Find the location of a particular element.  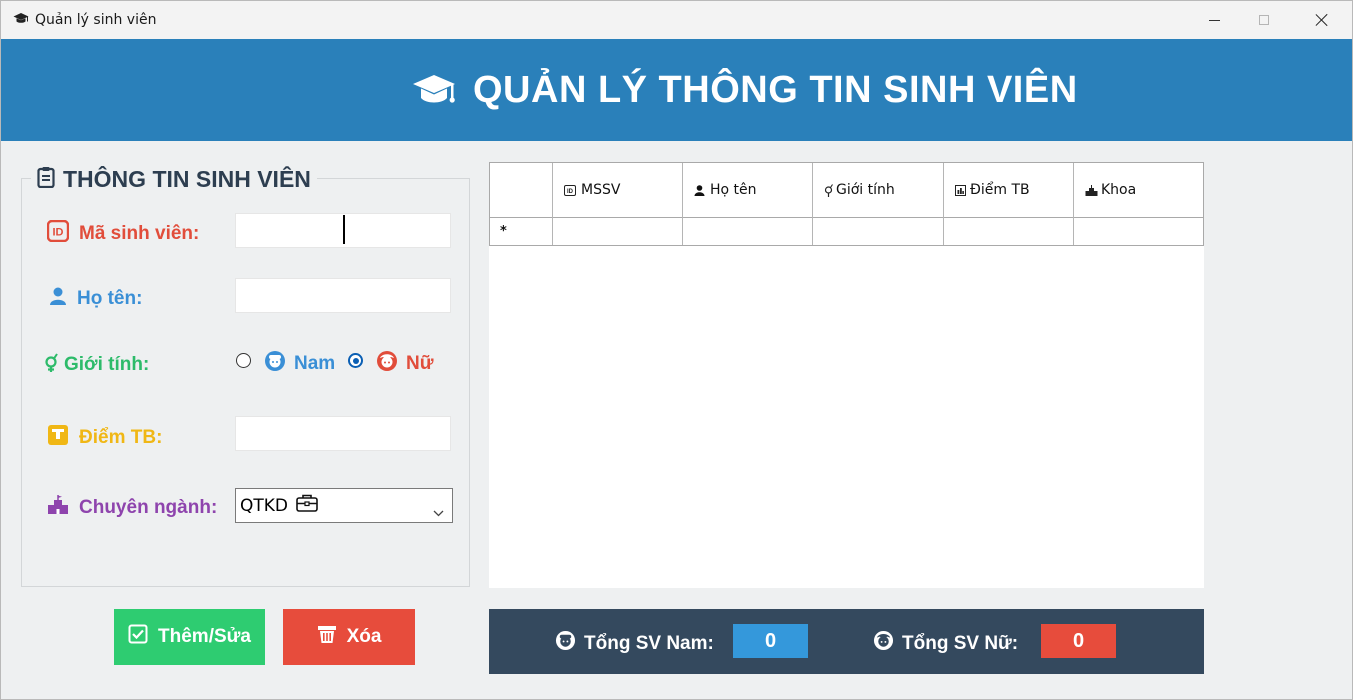

gender-label: Giới tính: is located at coordinates (96, 365).